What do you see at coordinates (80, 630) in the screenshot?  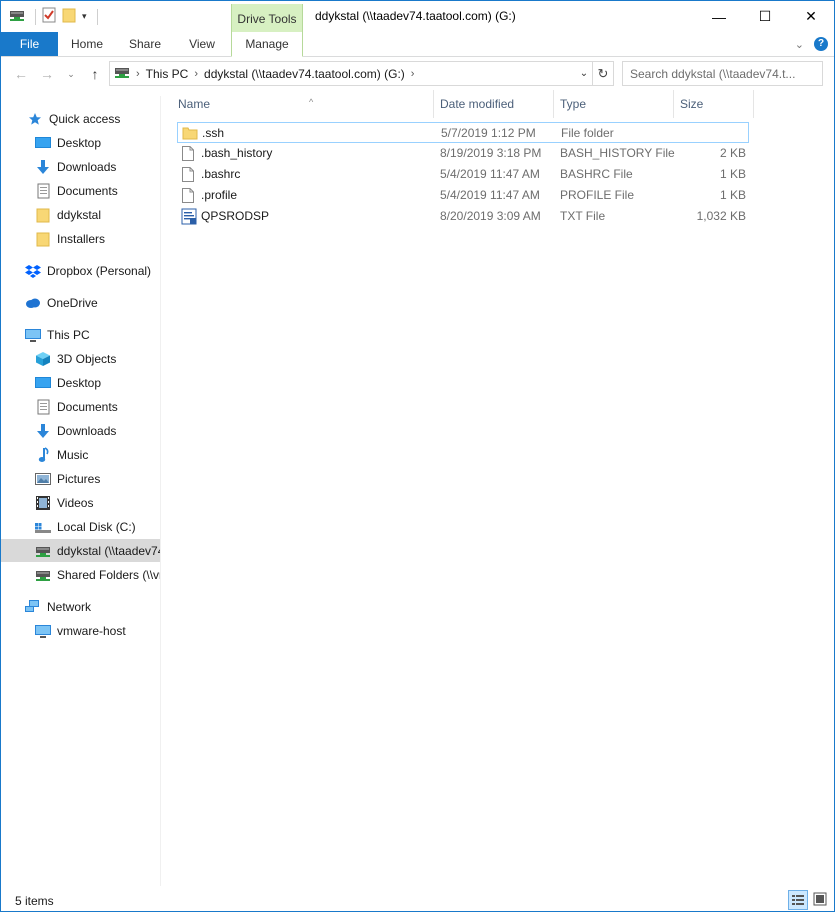 I see `nav-network-vmware-host: vmware-host` at bounding box center [80, 630].